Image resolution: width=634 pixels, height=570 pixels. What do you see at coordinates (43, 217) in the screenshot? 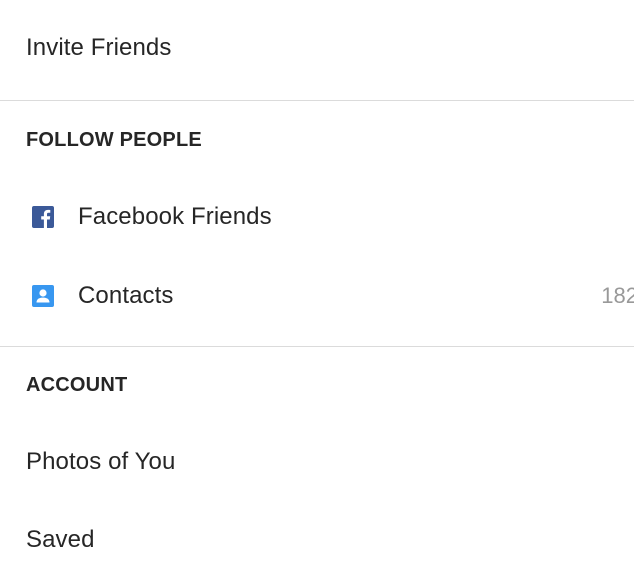
I see `facebook-icon` at bounding box center [43, 217].